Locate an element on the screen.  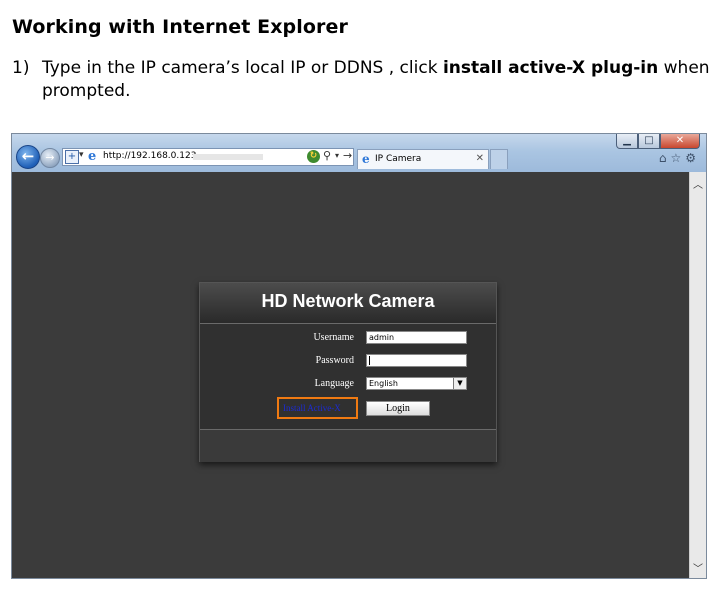
language-label: Language is located at coordinates (334, 383).